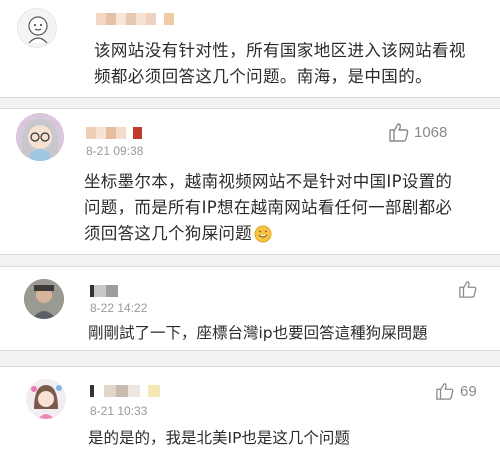  I want to click on comment-text-line: 频都必须回答这几个问题。南海，是中国的。, so click(263, 76).